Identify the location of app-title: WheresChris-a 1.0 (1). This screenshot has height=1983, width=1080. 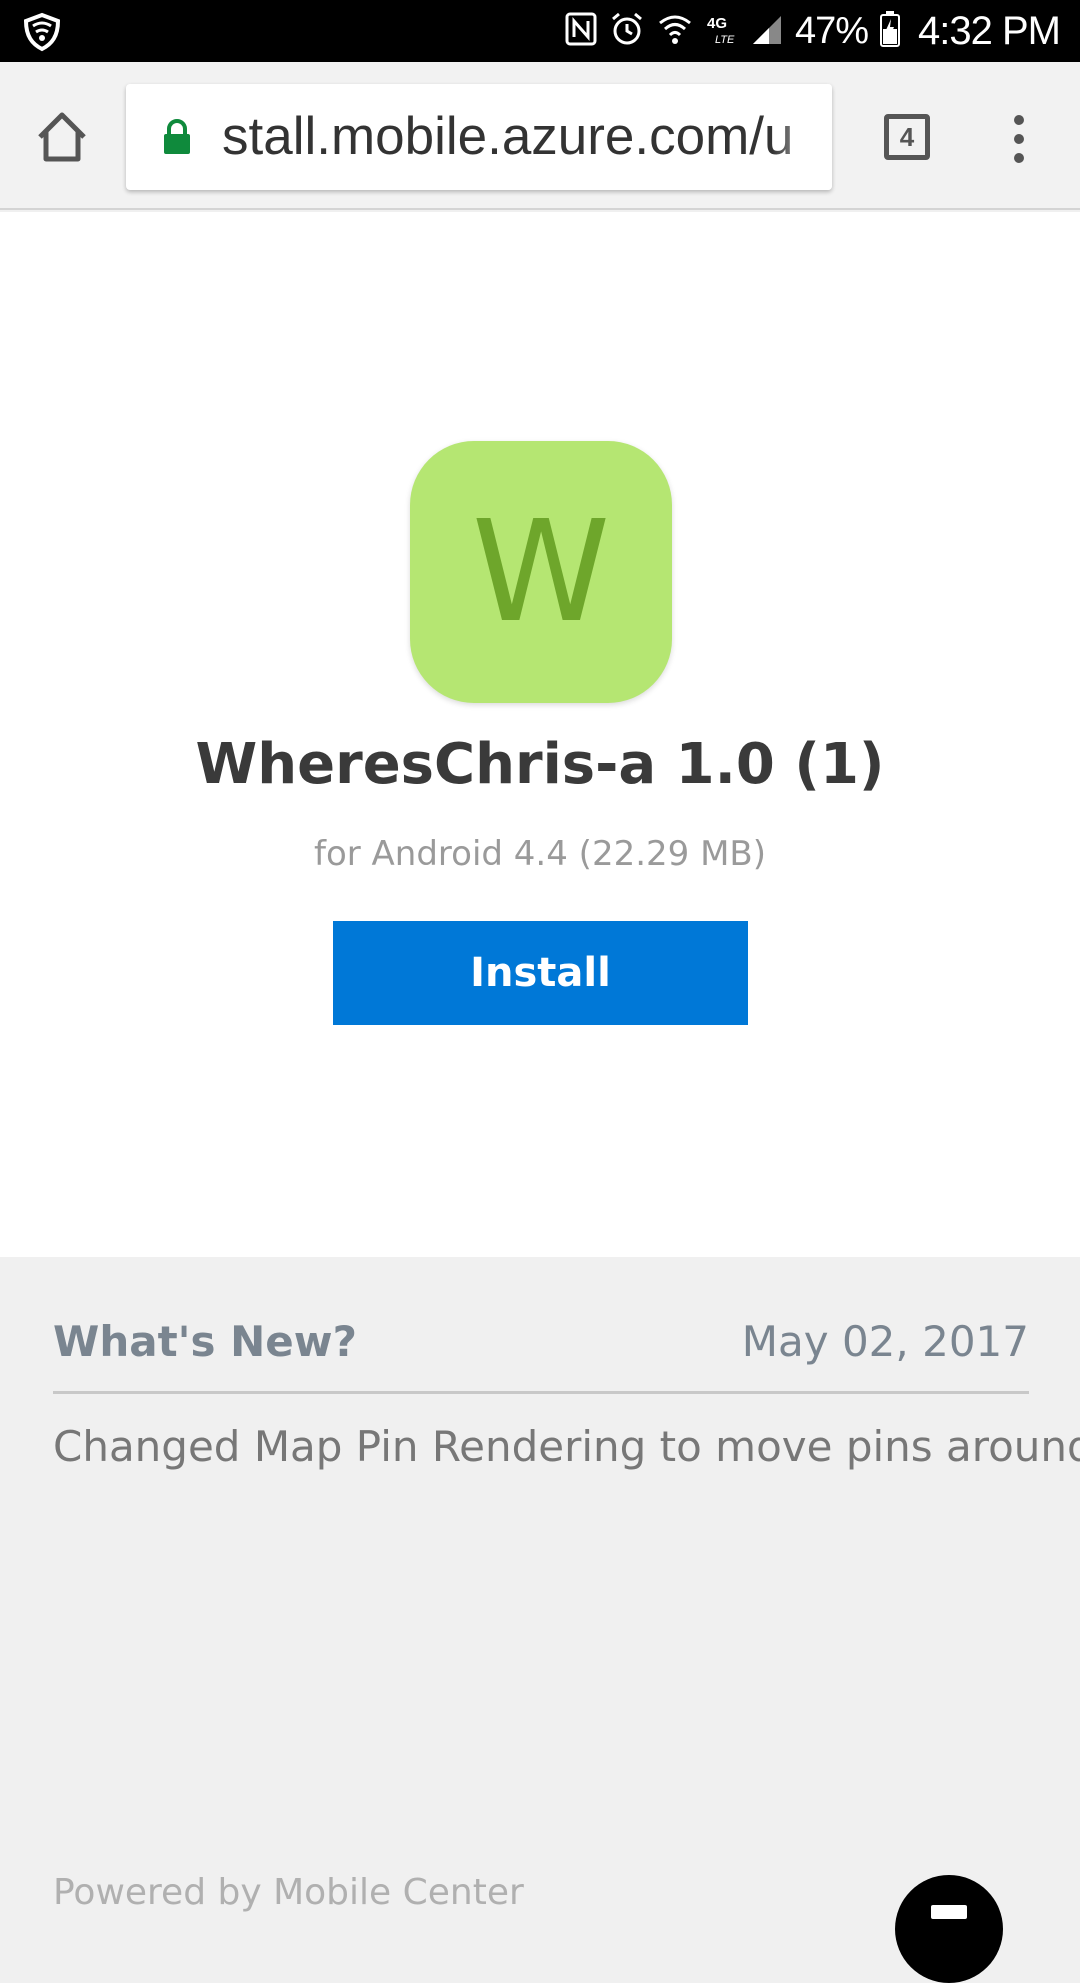
(540, 764).